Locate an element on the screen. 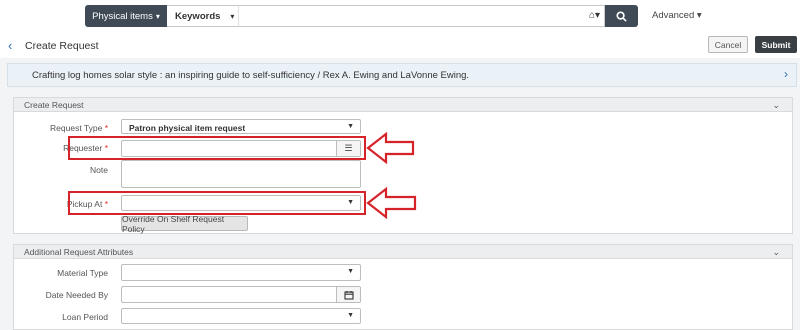 This screenshot has width=800, height=330. date-needed-label: Date Needed By is located at coordinates (76, 295).